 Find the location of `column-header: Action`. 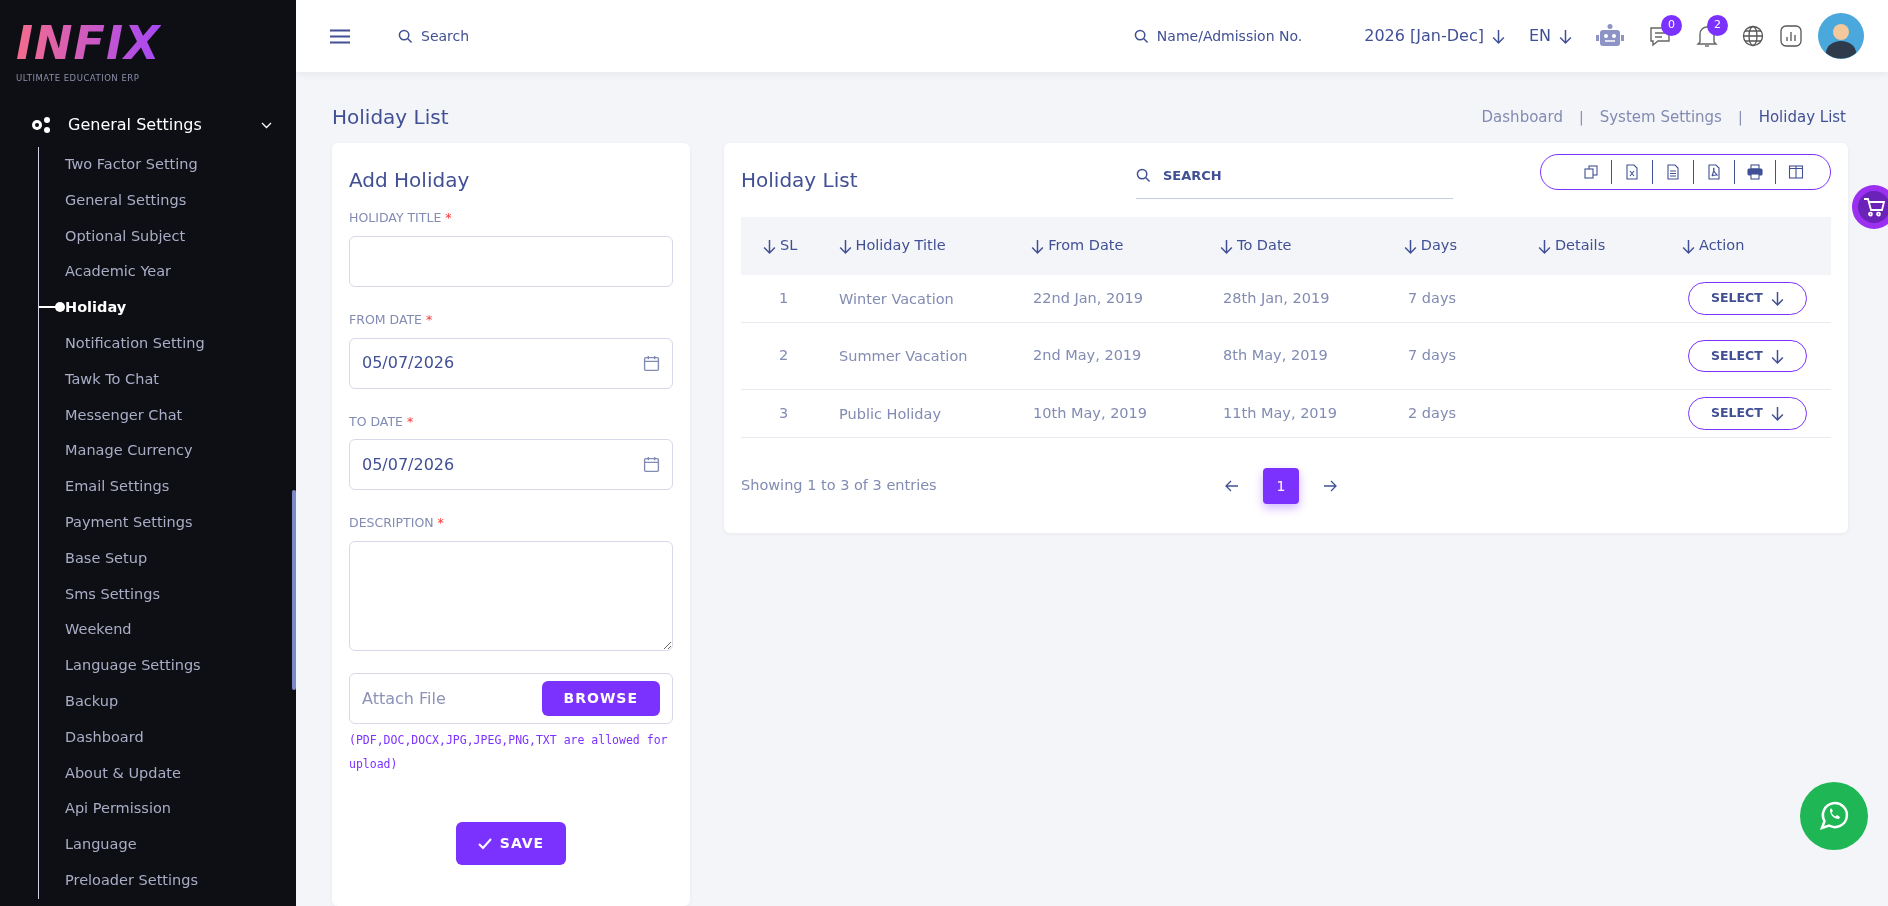

column-header: Action is located at coordinates (1722, 246).